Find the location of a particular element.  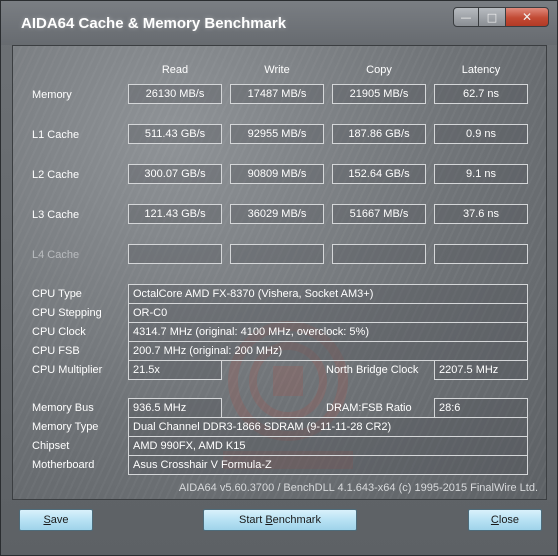

cpu-clock-label: CPU Clock is located at coordinates (59, 332).